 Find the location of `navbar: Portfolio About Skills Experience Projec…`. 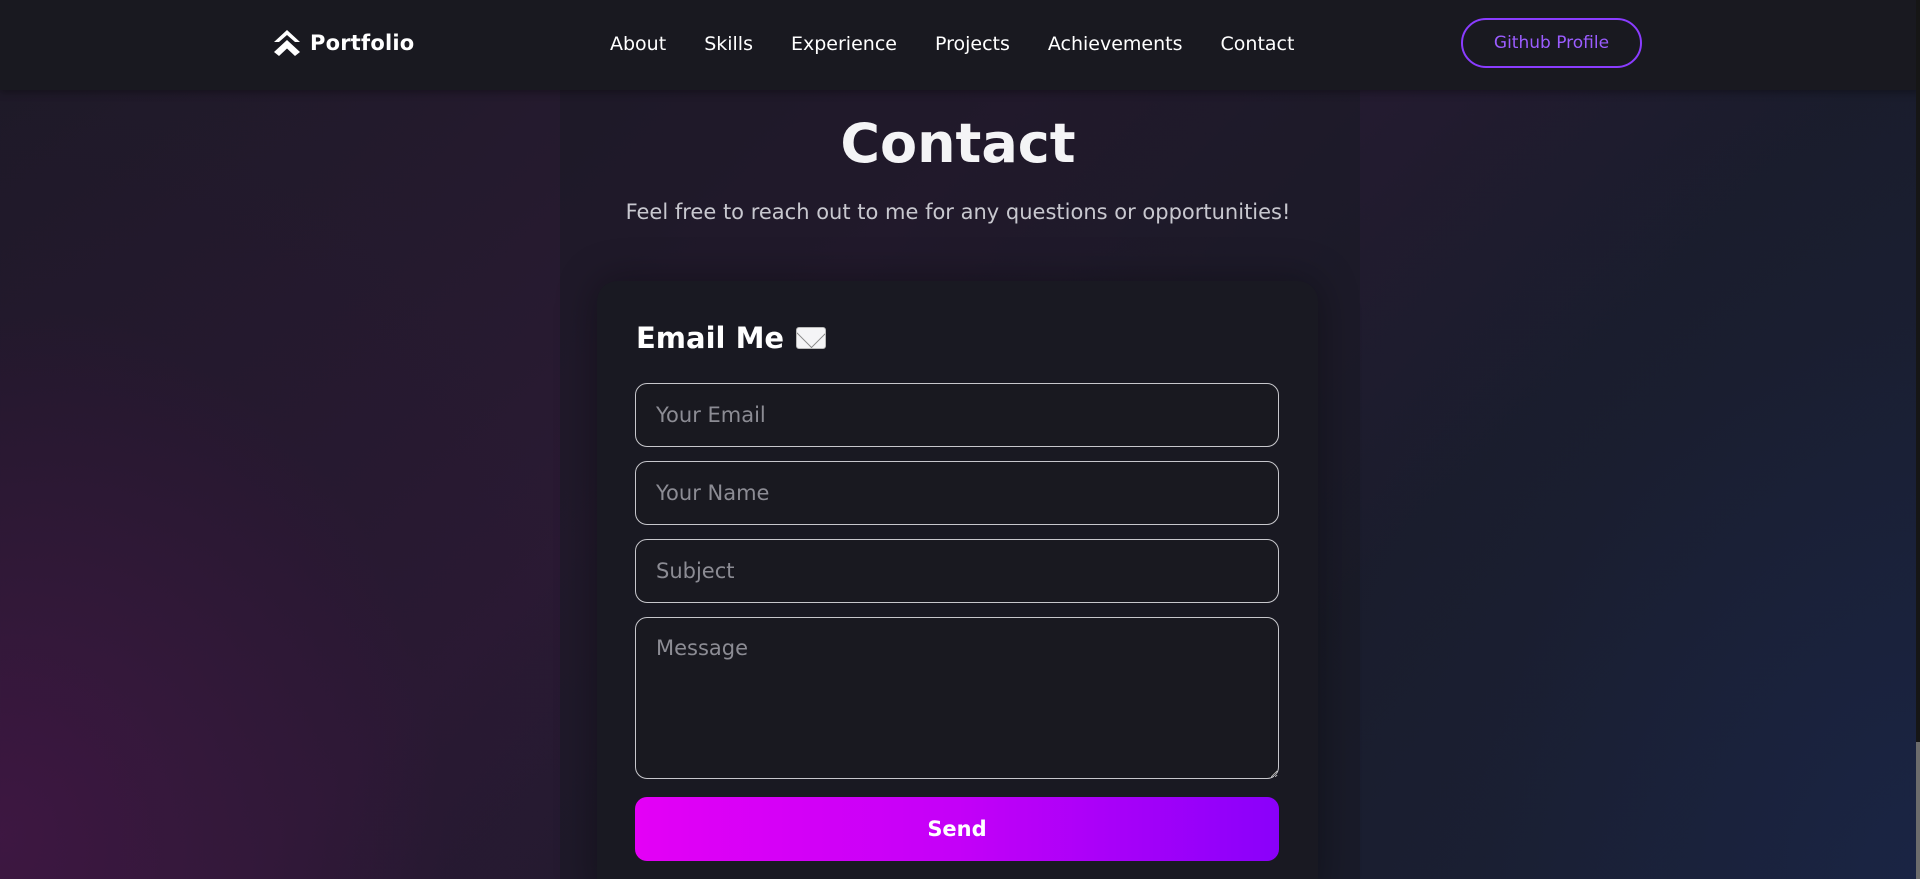

navbar: Portfolio About Skills Experience Projec… is located at coordinates (960, 45).